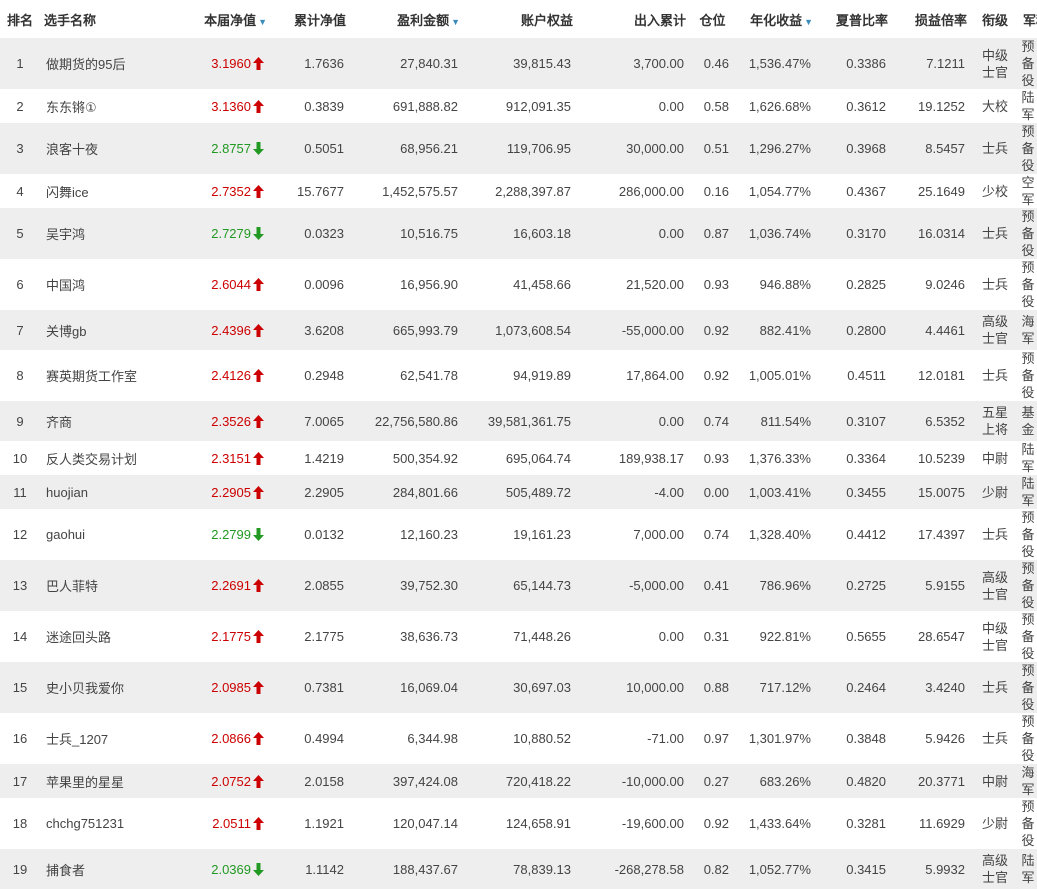 This screenshot has width=1037, height=889. I want to click on cumulative-nav-cell: 7.0065, so click(310, 421).